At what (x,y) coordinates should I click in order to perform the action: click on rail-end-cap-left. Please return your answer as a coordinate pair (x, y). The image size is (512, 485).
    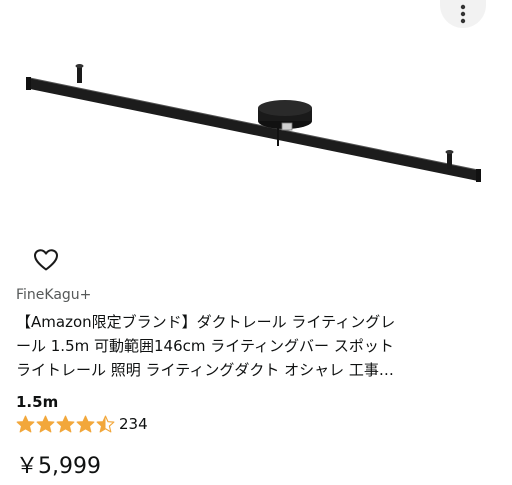
    Looking at the image, I should click on (28, 83).